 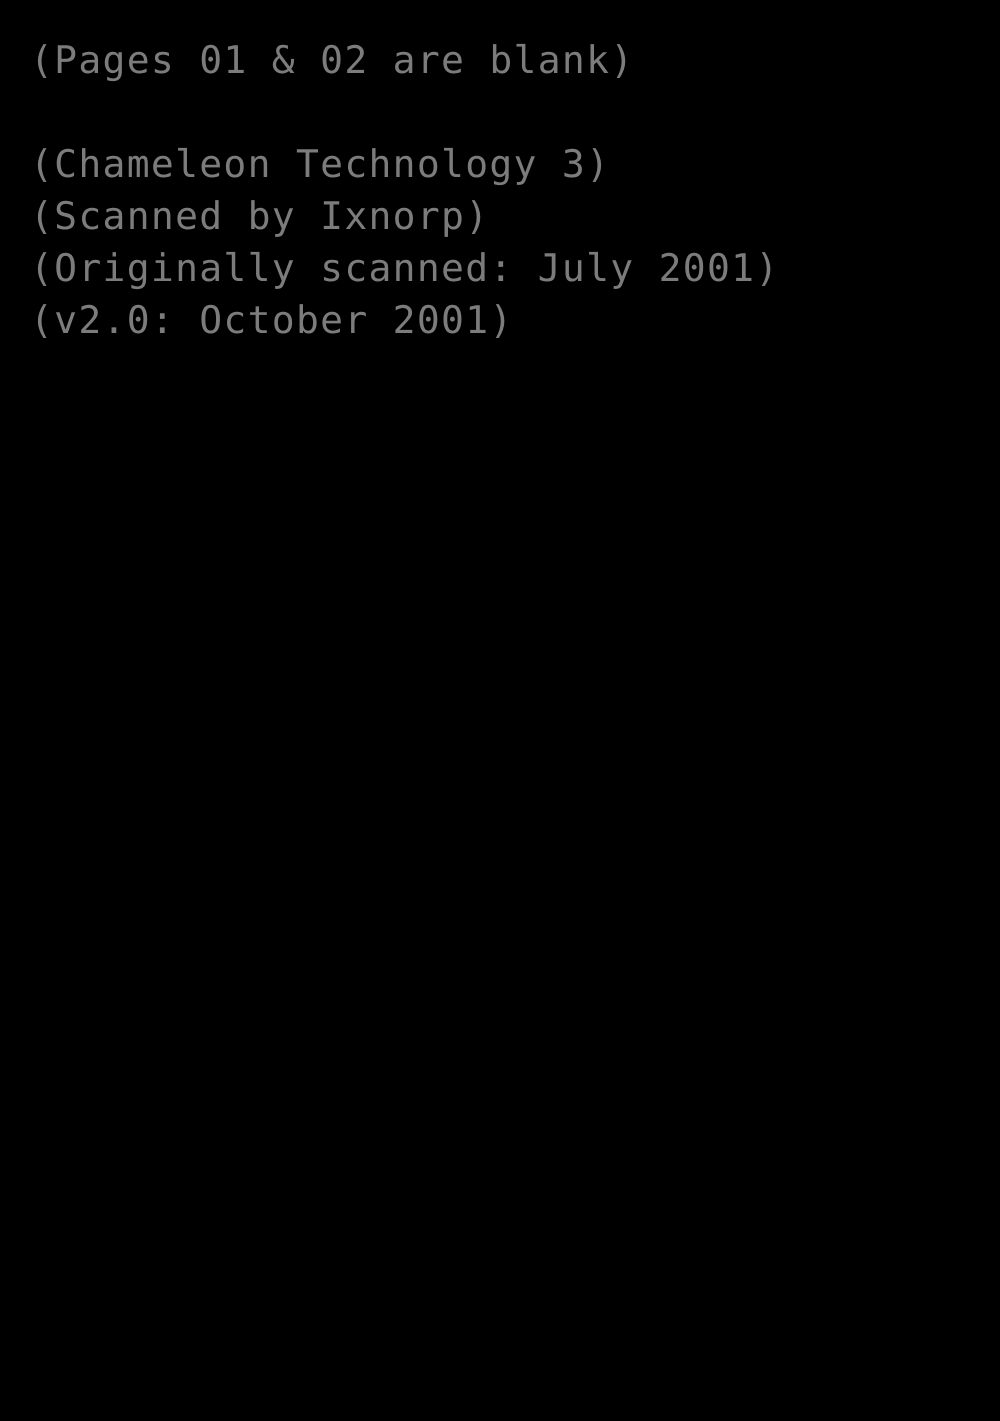 What do you see at coordinates (500, 112) in the screenshot?
I see `blank-spacer-line` at bounding box center [500, 112].